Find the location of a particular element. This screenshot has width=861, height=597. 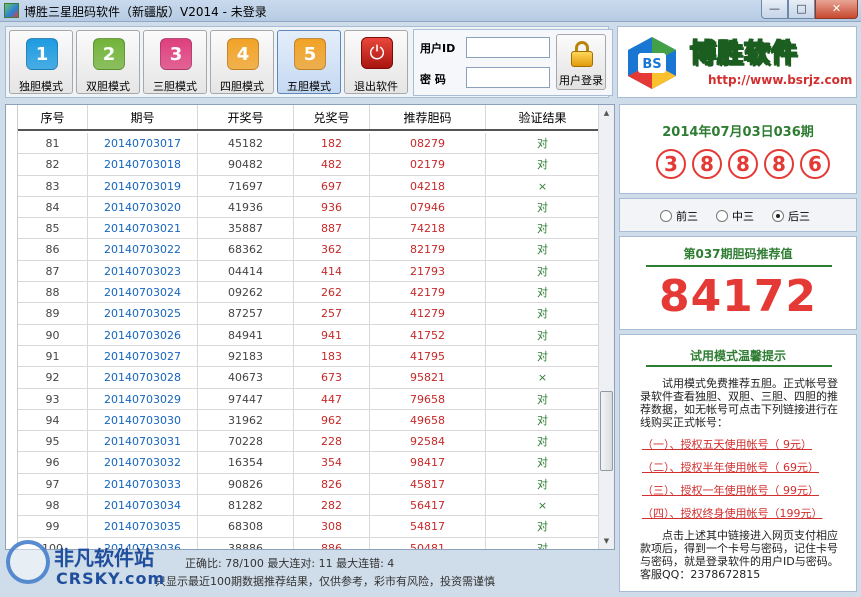

login-button: 用户登录 is located at coordinates (581, 62).